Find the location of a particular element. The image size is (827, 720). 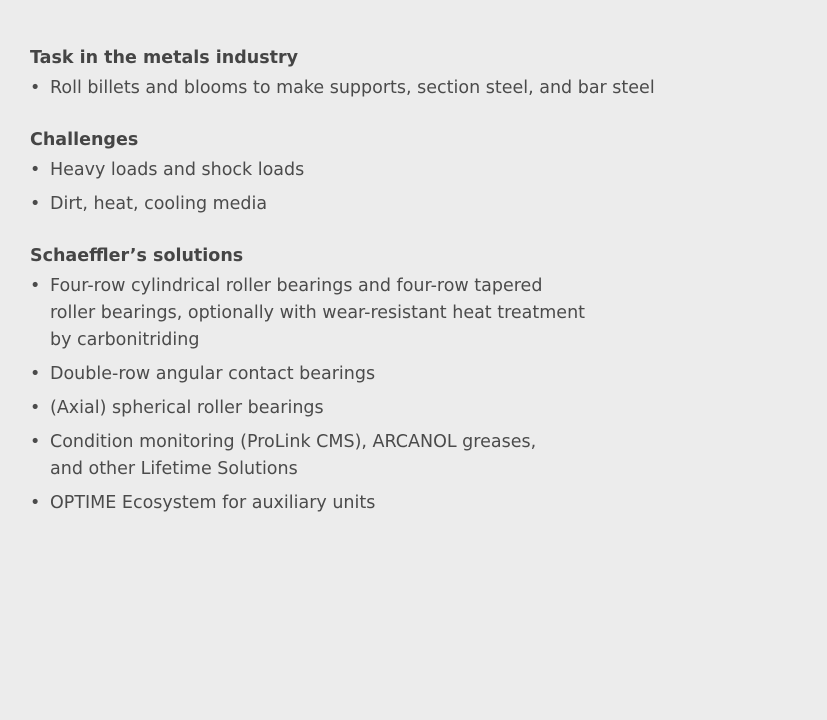

list-item: • (Axial) spherical roller bearings is located at coordinates (413, 408).